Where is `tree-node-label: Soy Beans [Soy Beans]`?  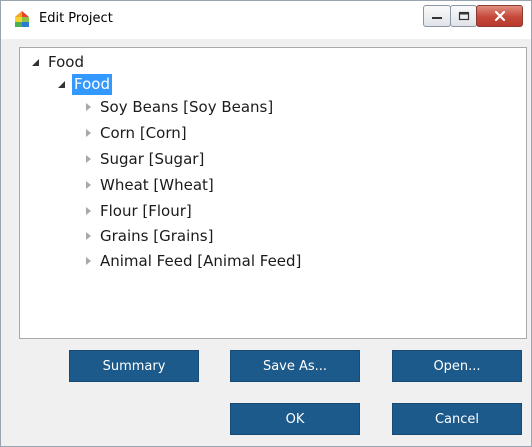 tree-node-label: Soy Beans [Soy Beans] is located at coordinates (187, 107).